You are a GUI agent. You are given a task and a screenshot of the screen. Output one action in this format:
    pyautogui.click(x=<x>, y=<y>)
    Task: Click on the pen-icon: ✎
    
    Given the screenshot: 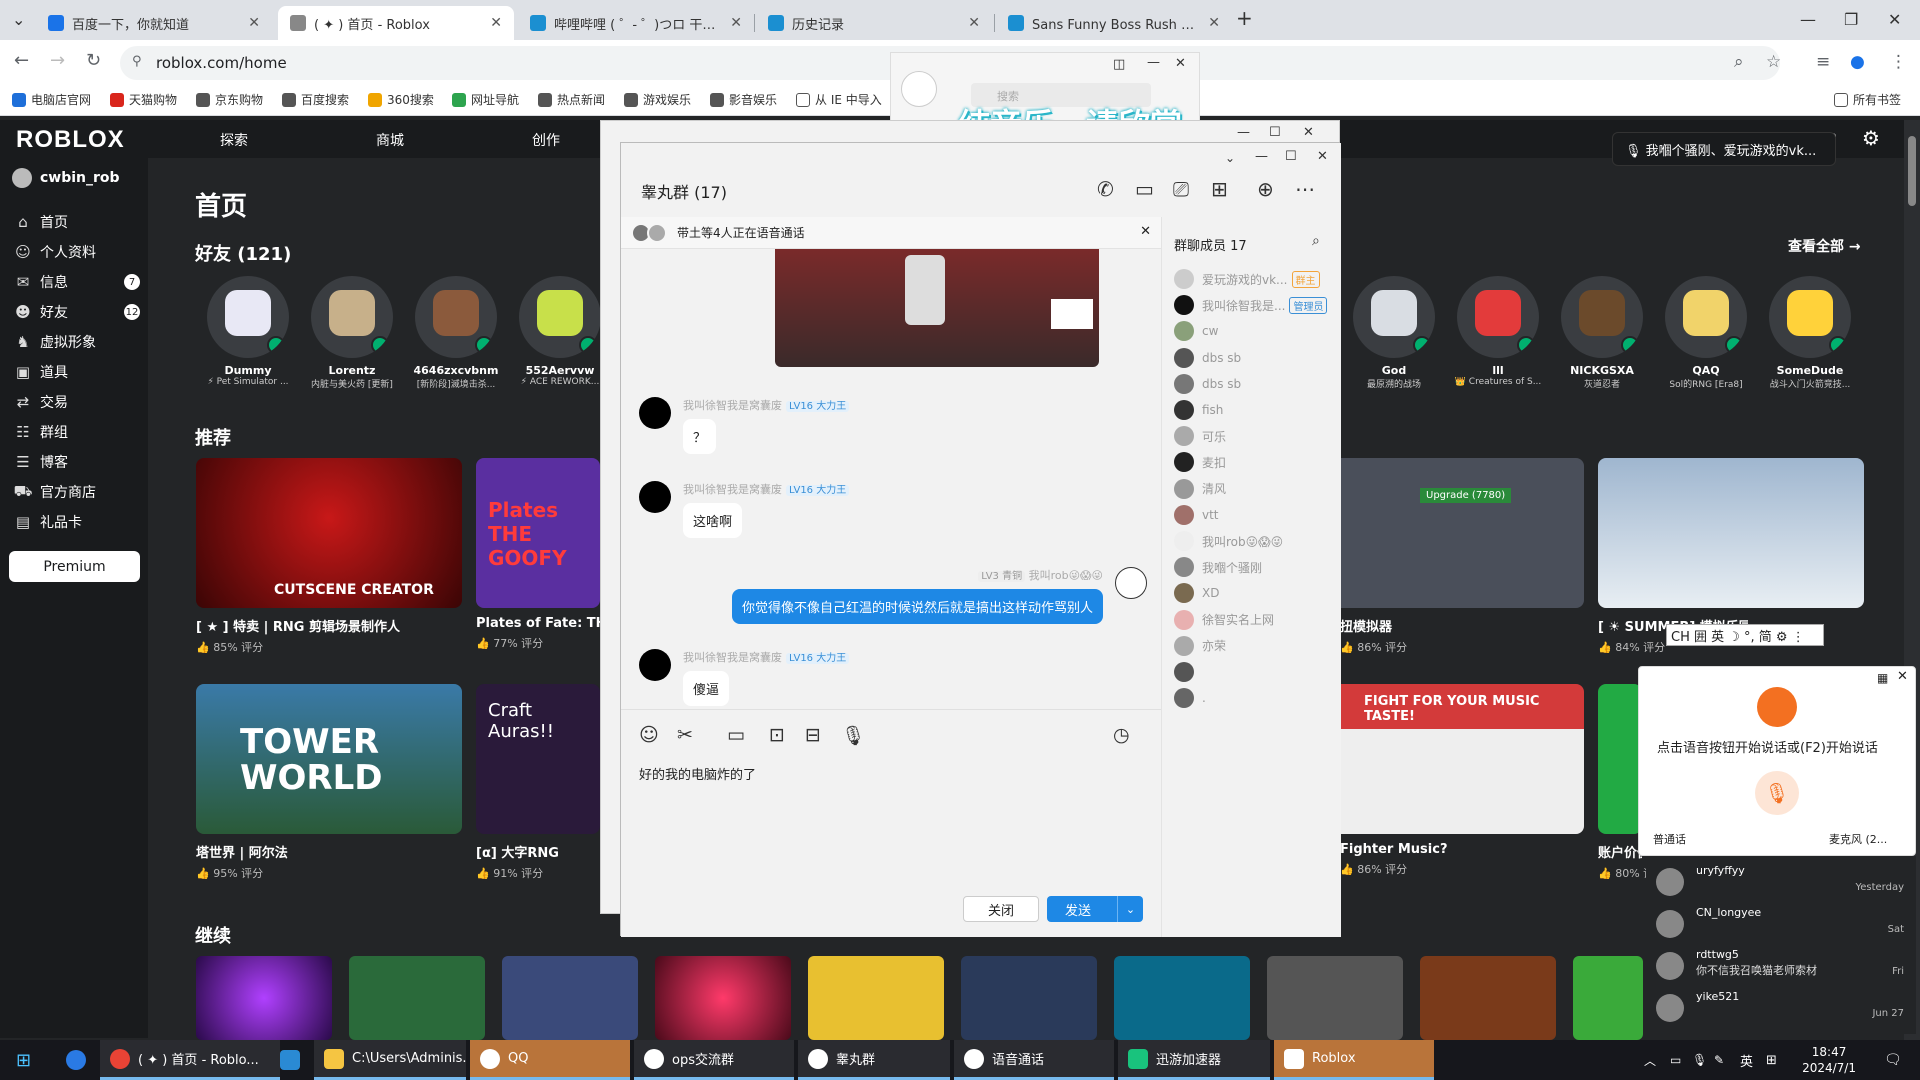 What is the action you would take?
    pyautogui.click(x=1714, y=1060)
    